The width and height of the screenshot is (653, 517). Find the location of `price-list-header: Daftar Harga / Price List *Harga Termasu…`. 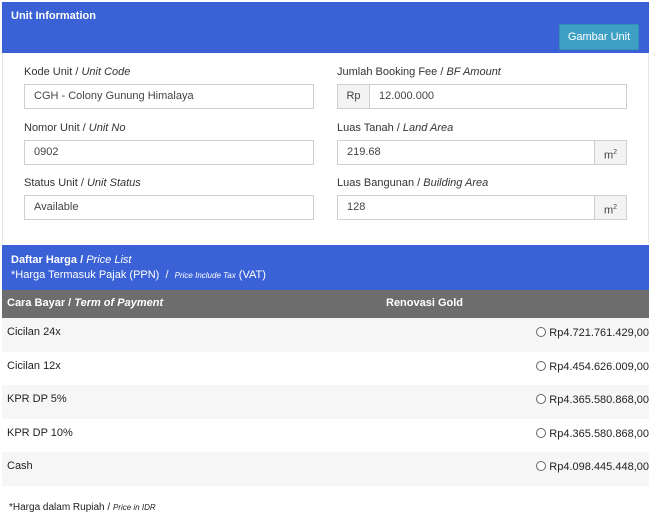

price-list-header: Daftar Harga / Price List *Harga Termasu… is located at coordinates (325, 267).